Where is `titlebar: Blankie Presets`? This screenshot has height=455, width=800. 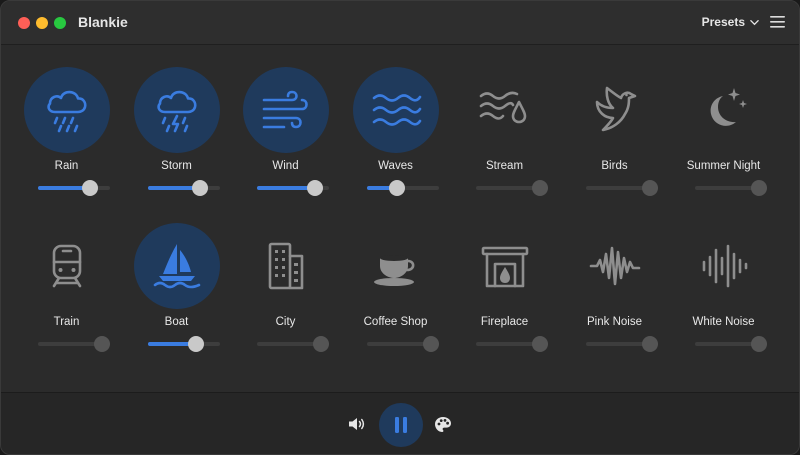
titlebar: Blankie Presets is located at coordinates (400, 23).